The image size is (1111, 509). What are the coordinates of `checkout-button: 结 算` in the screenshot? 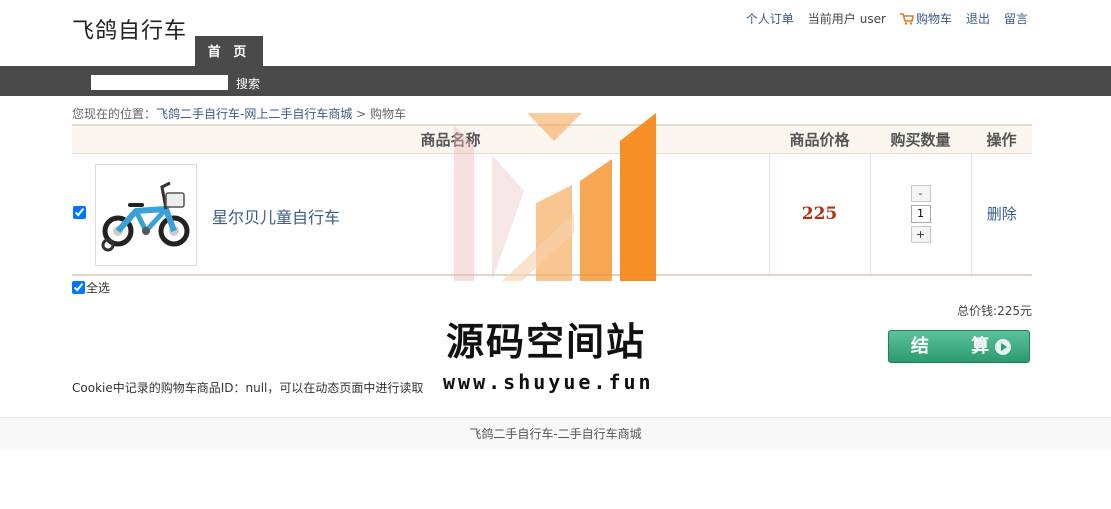 It's located at (959, 346).